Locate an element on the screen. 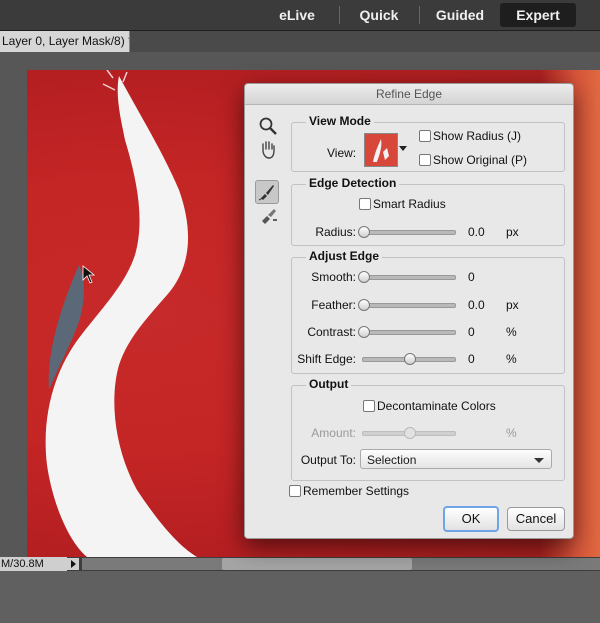  smooth-slider-track is located at coordinates (409, 277).